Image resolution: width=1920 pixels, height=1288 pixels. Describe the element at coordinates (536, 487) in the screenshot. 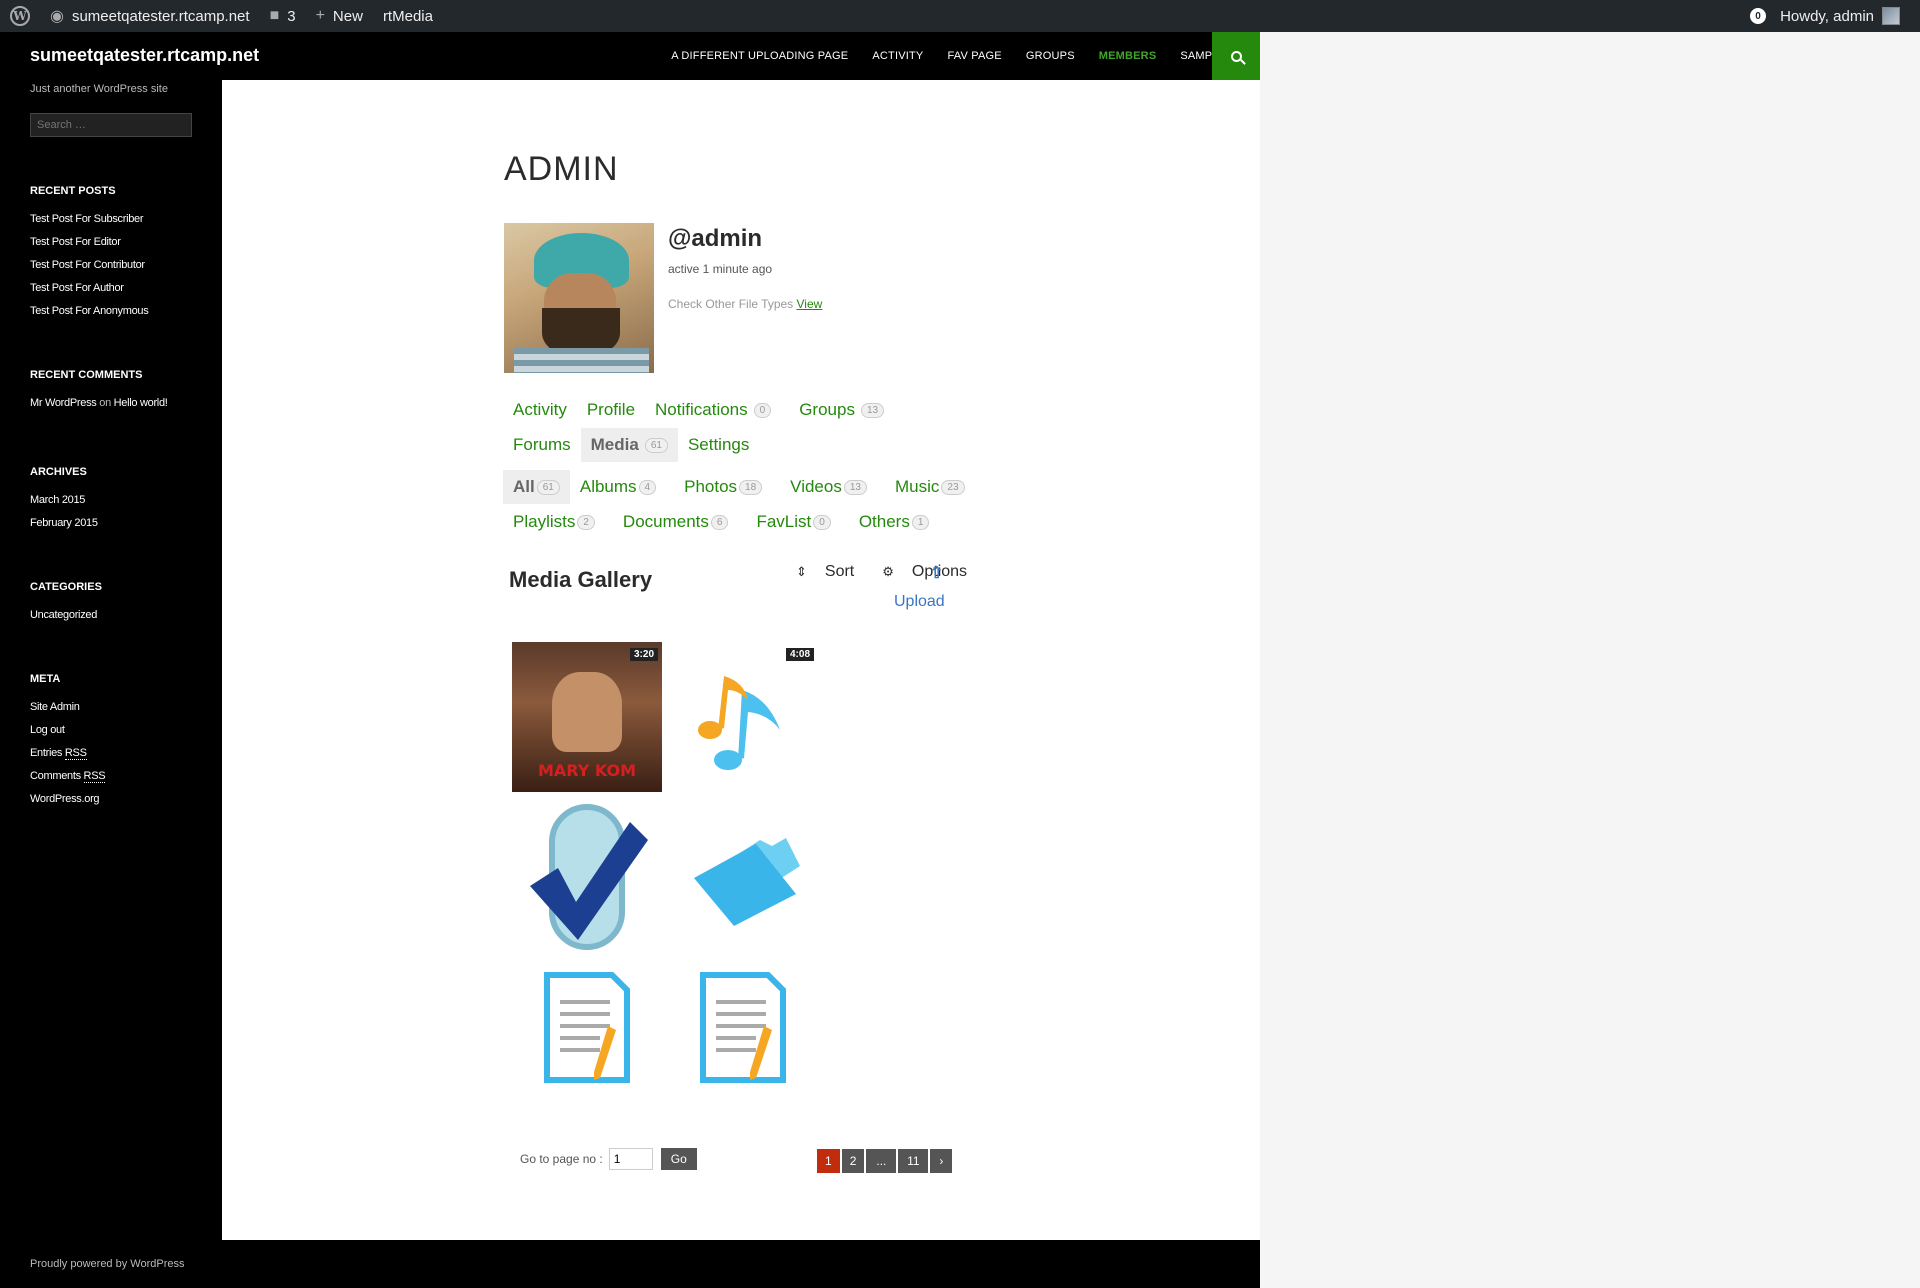

I see `media-tab-all: All 61` at that location.